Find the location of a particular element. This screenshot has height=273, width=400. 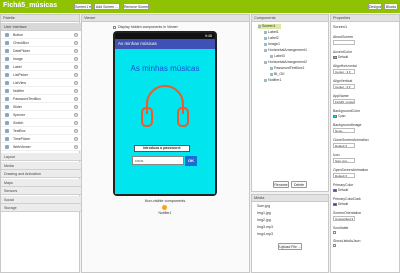

palette-item-checkbox: CheckBox? is located at coordinates (41, 43).